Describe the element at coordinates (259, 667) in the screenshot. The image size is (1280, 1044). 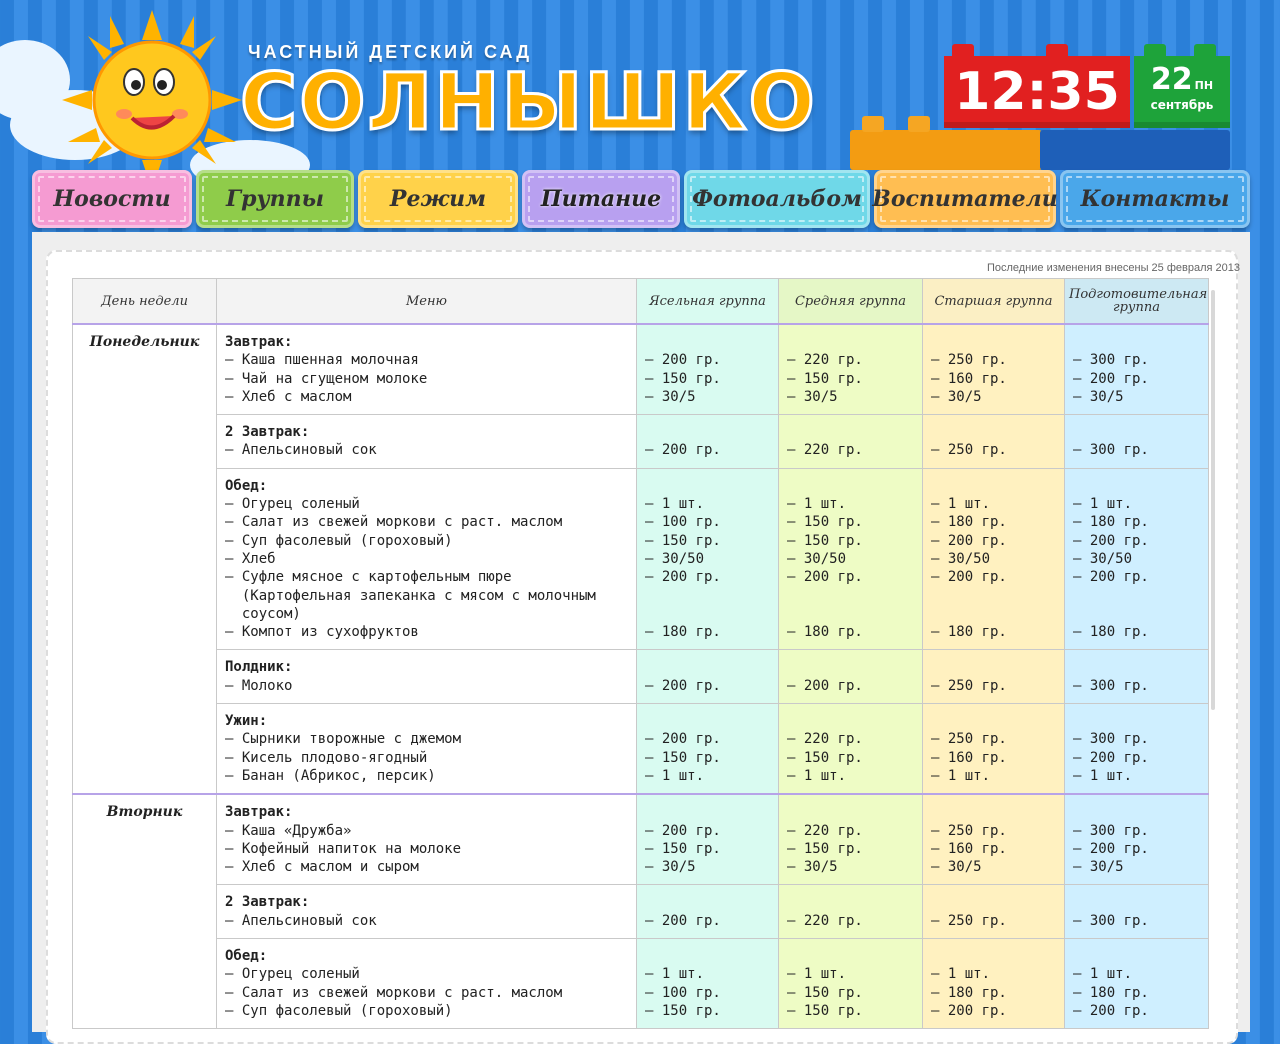
I see `meal-title: Полдник:` at that location.